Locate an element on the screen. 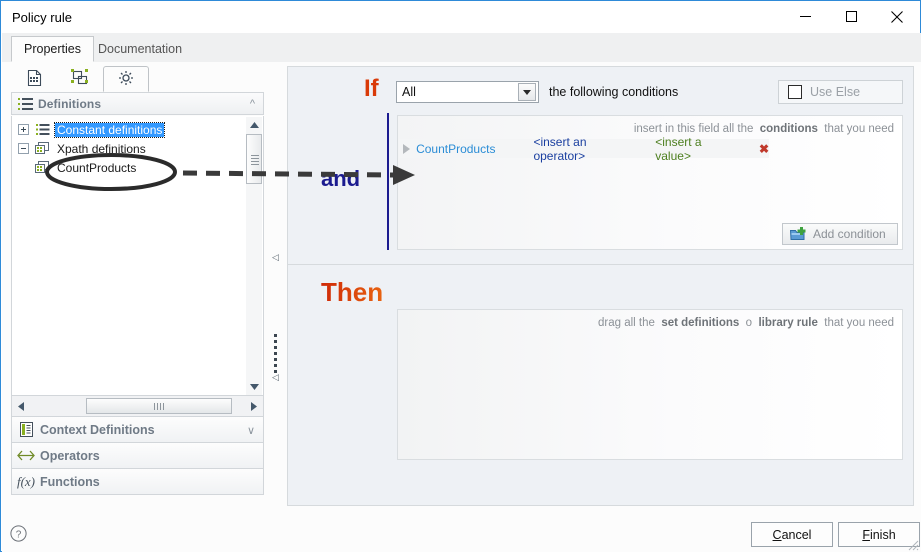 The image size is (921, 554). operators-icon is located at coordinates (26, 455).